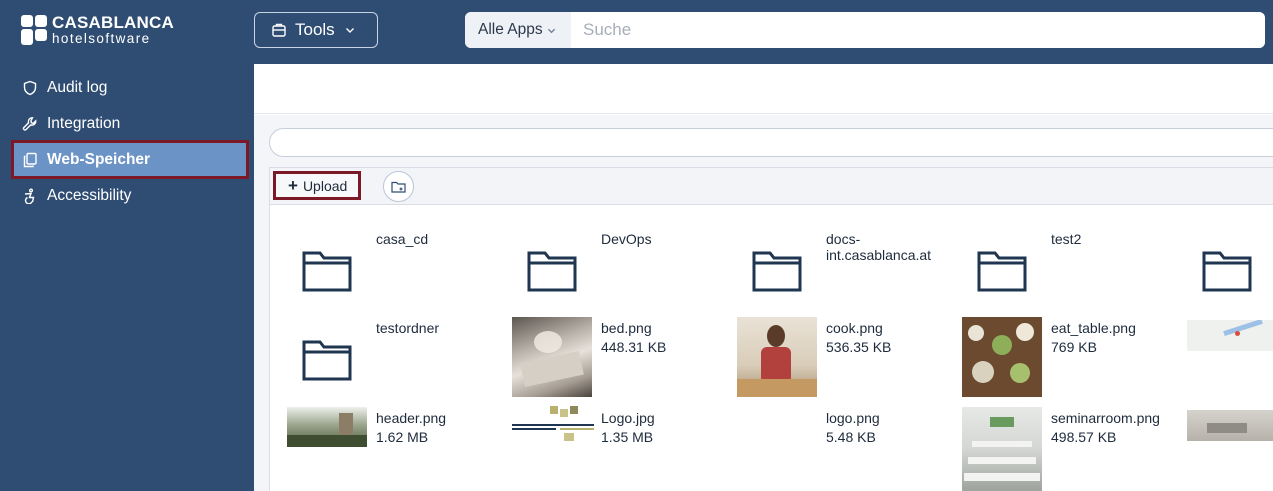 This screenshot has height=491, width=1273. Describe the element at coordinates (279, 30) in the screenshot. I see `toolbox-icon` at that location.